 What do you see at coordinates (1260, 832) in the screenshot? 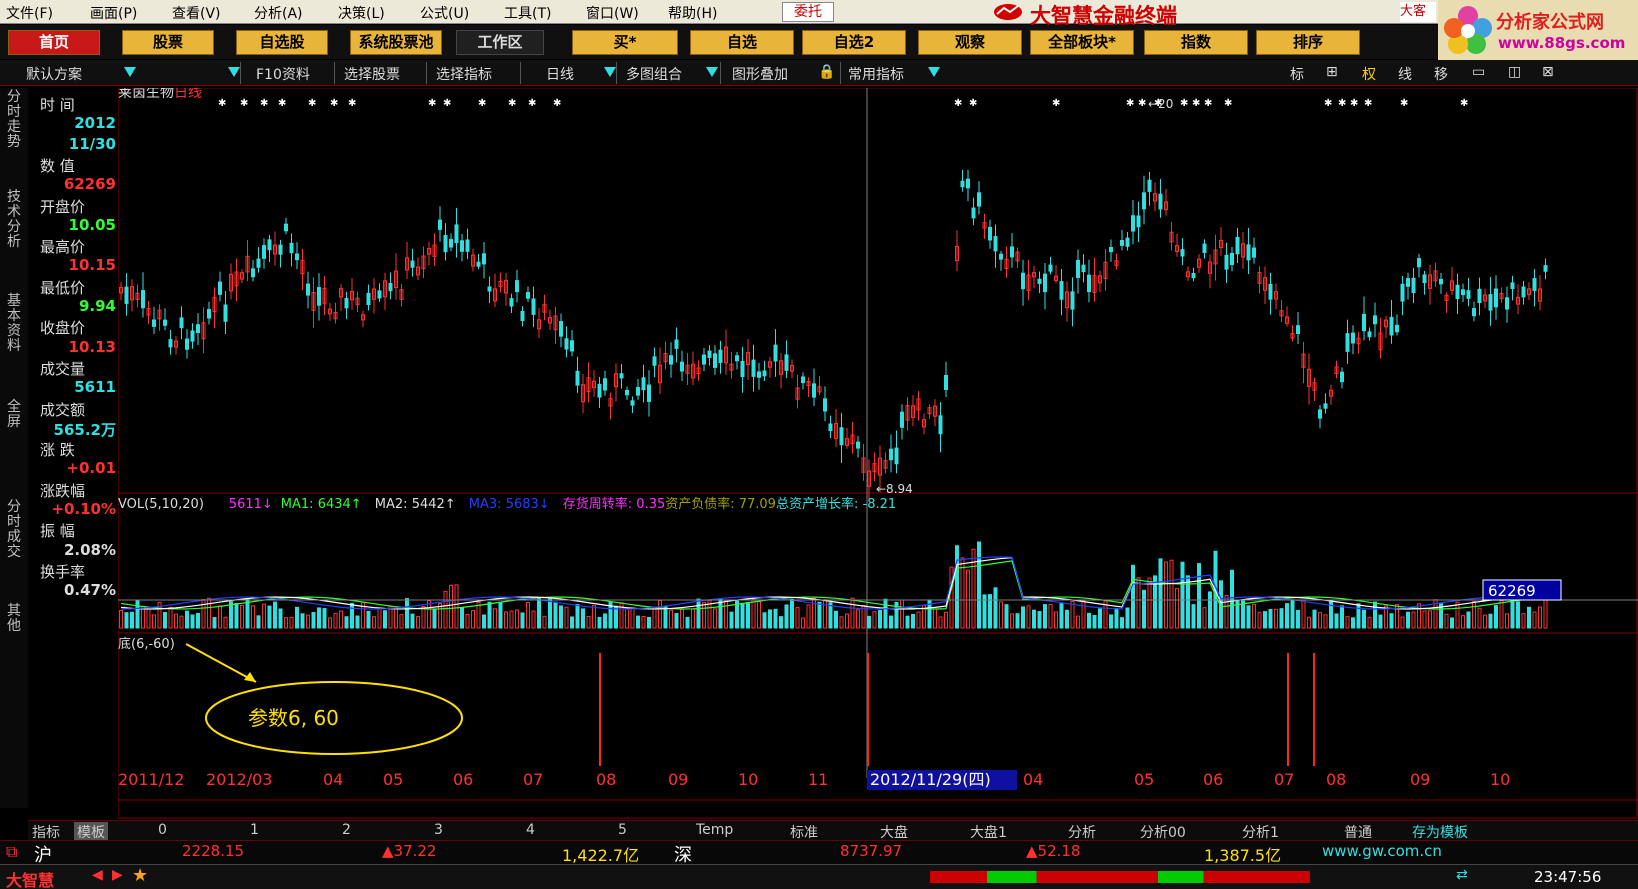
I see `tab-14: 分析1` at bounding box center [1260, 832].